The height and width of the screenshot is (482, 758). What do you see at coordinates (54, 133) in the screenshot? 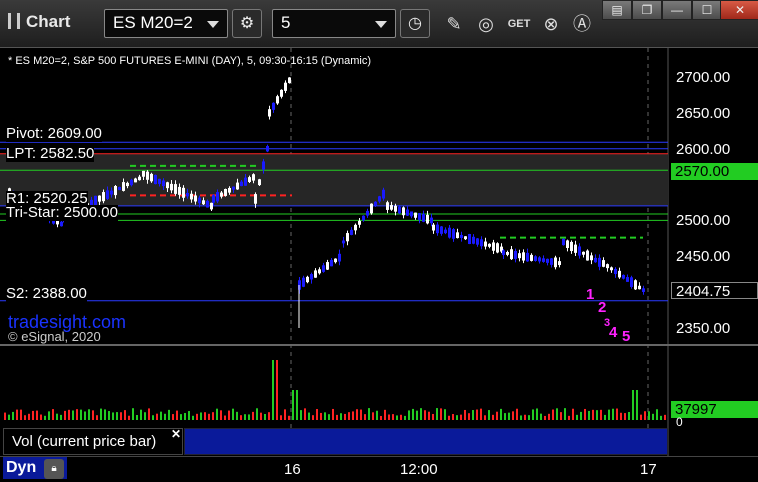
I see `pivot-label: Pivot: 2609.00` at bounding box center [54, 133].